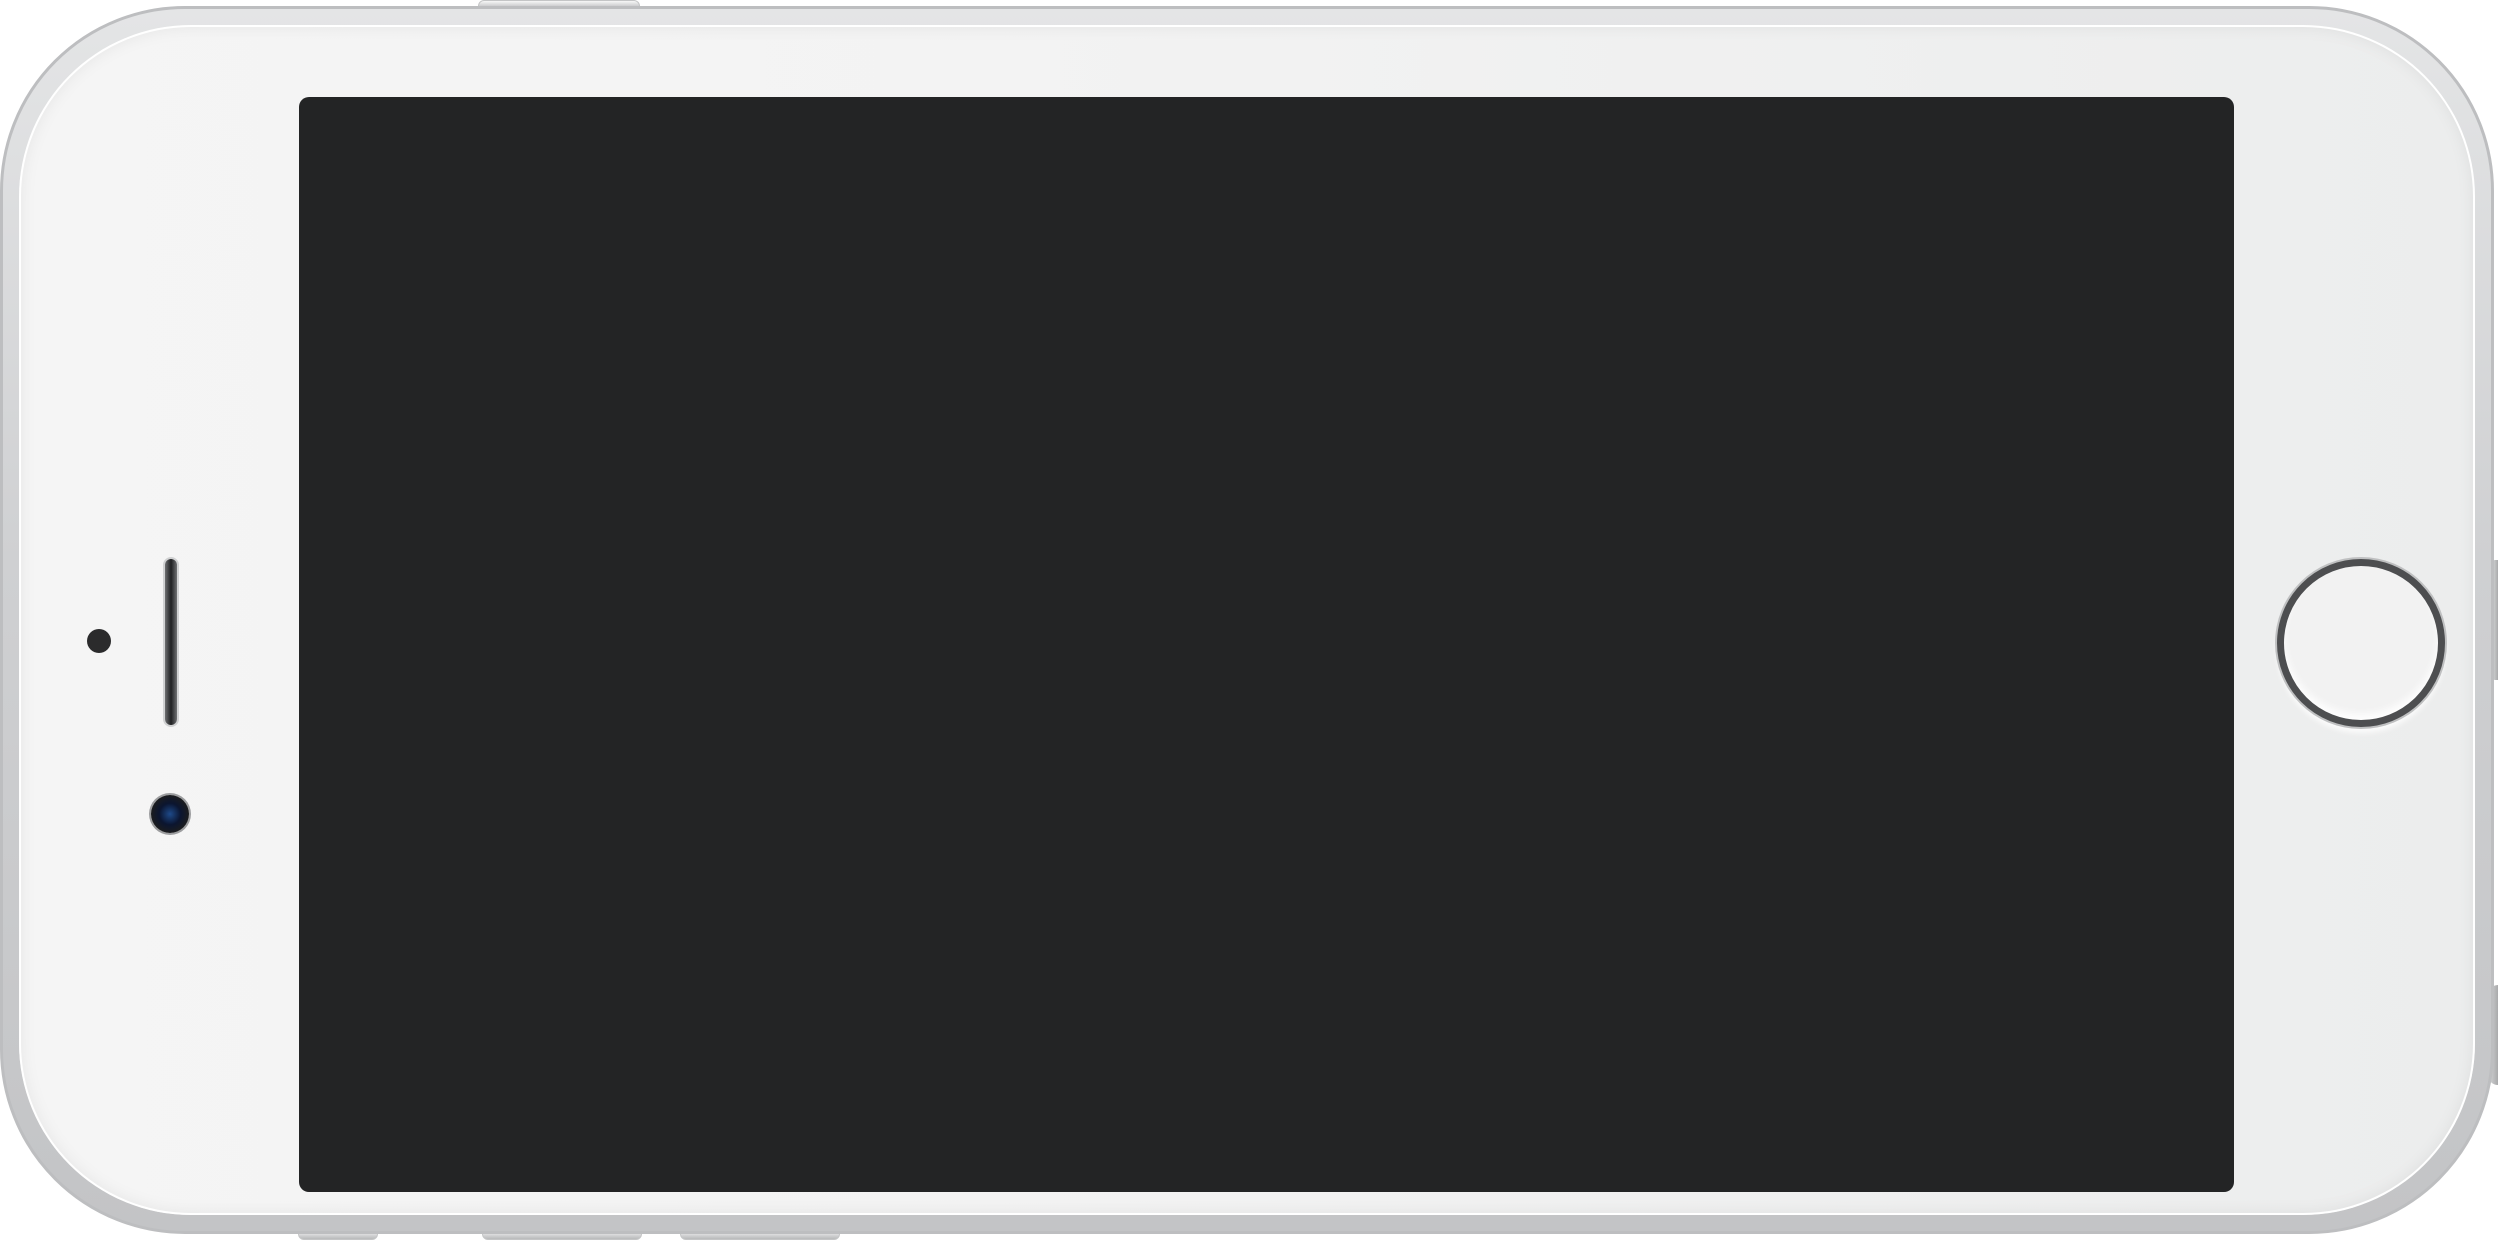  I want to click on earpiece-speaker-icon, so click(171, 642).